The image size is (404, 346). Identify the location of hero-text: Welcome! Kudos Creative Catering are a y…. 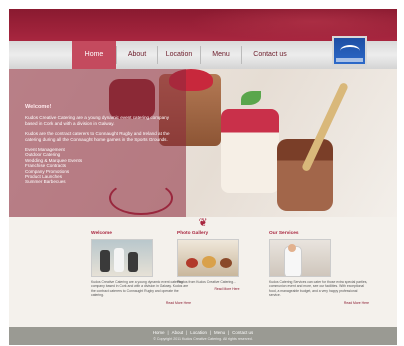
(100, 144).